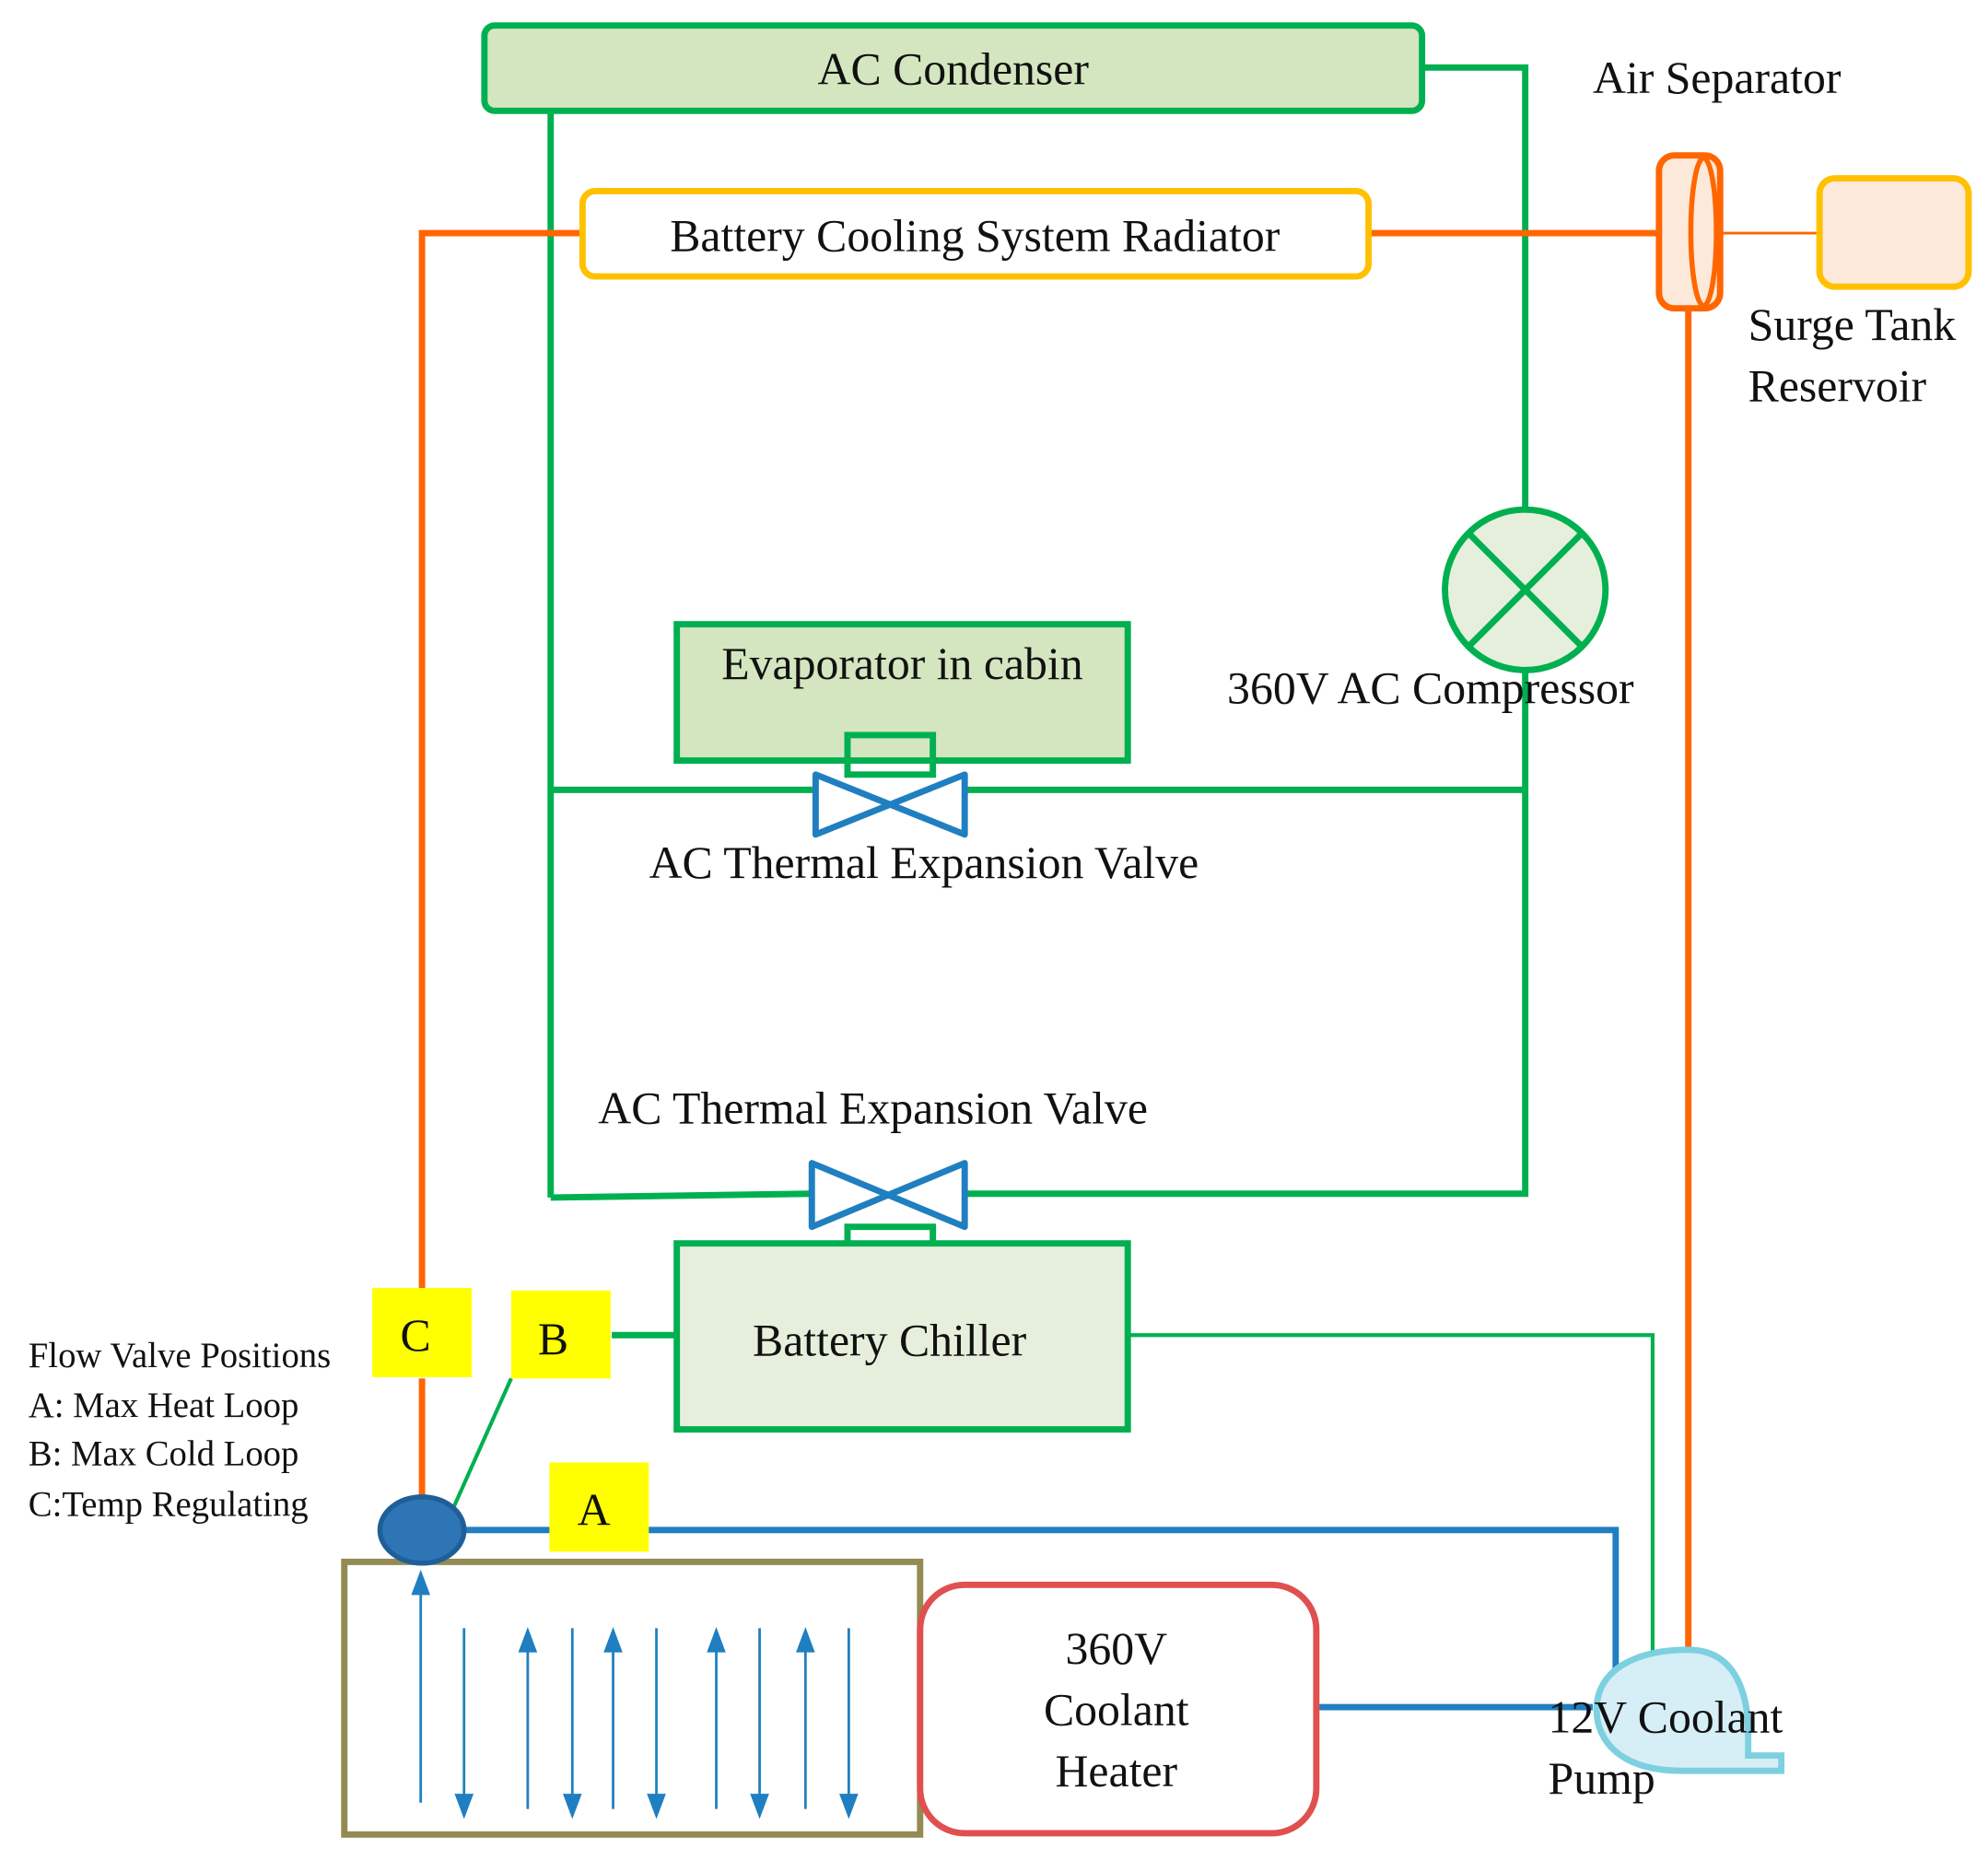 The width and height of the screenshot is (1988, 1860). I want to click on lower-expansion-valve-label: AC Thermal Expansion Valve, so click(873, 1108).